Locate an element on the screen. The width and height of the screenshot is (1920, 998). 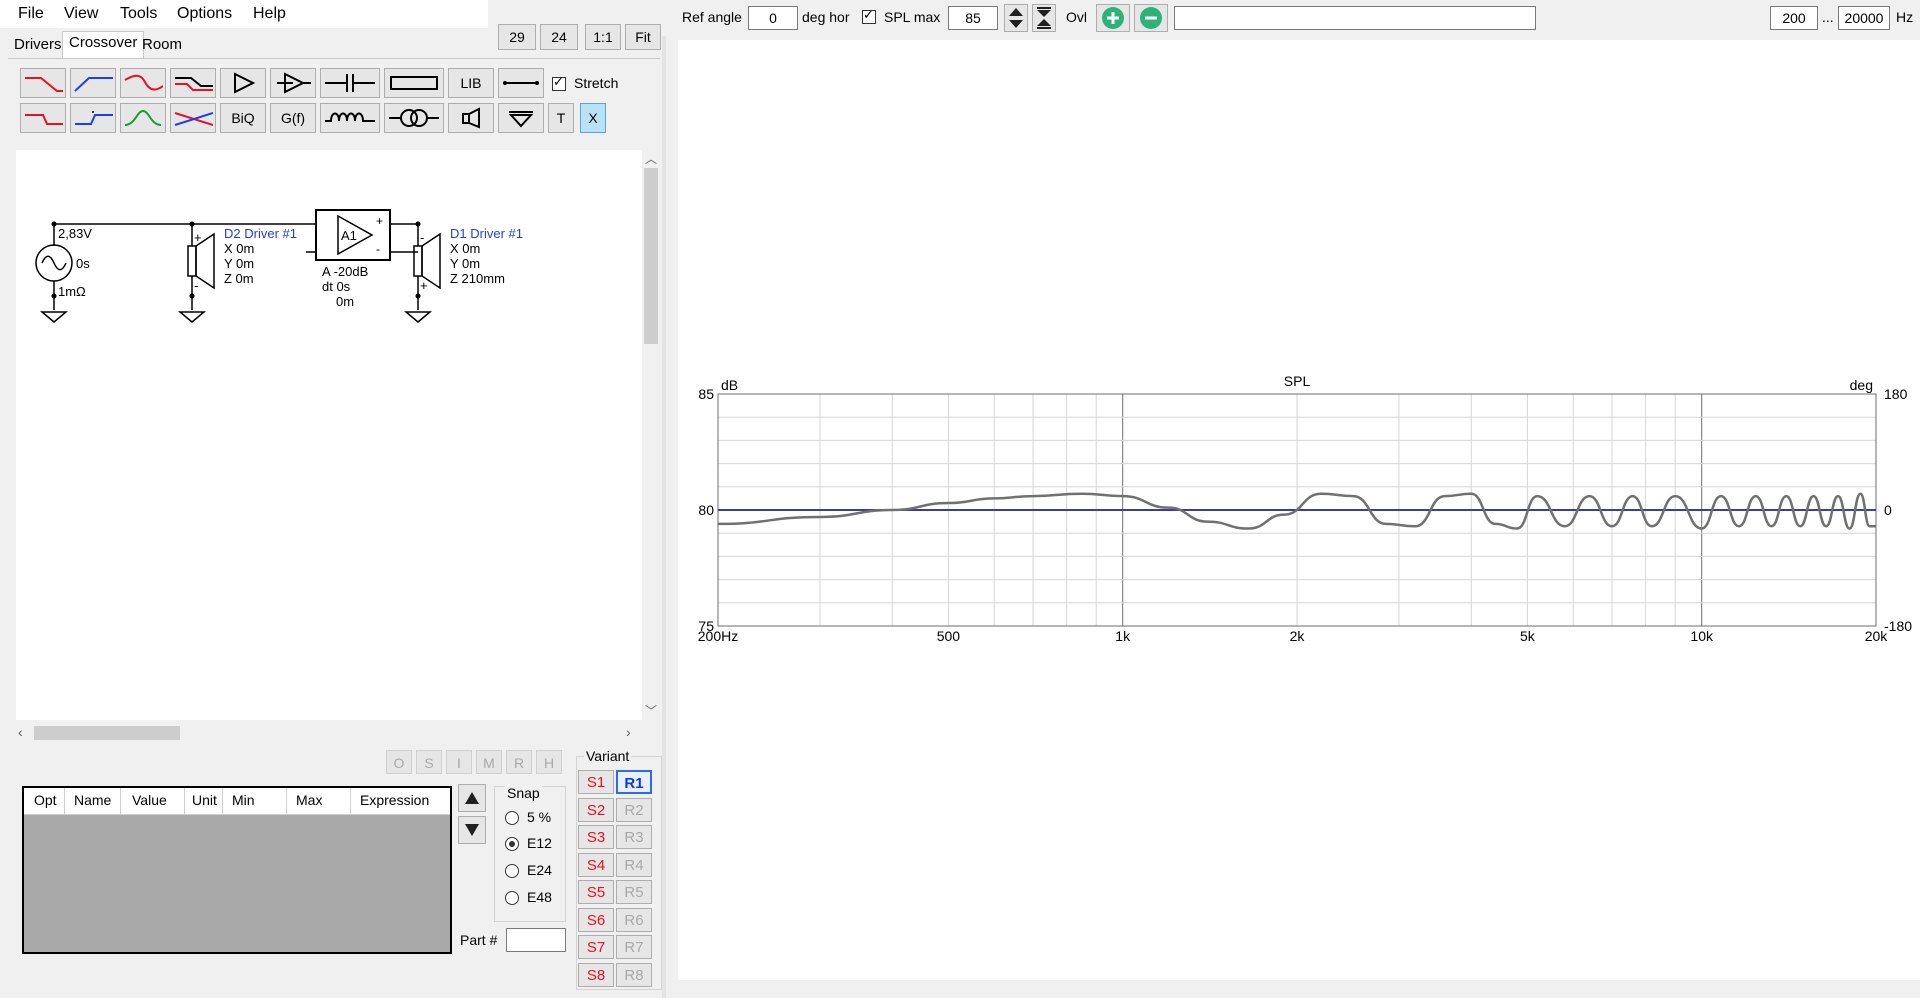
scroll-left-icon: ‹ is located at coordinates (20, 732).